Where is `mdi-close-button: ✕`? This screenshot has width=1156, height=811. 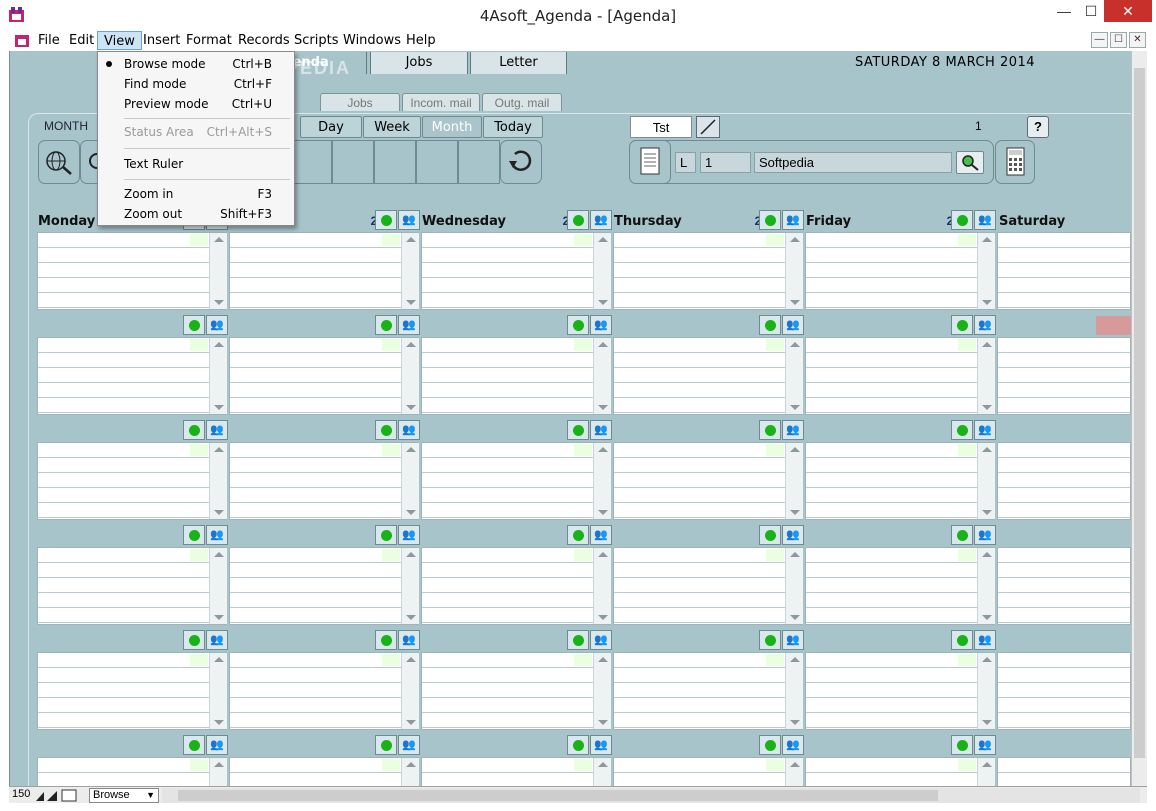
mdi-close-button: ✕ is located at coordinates (1137, 40).